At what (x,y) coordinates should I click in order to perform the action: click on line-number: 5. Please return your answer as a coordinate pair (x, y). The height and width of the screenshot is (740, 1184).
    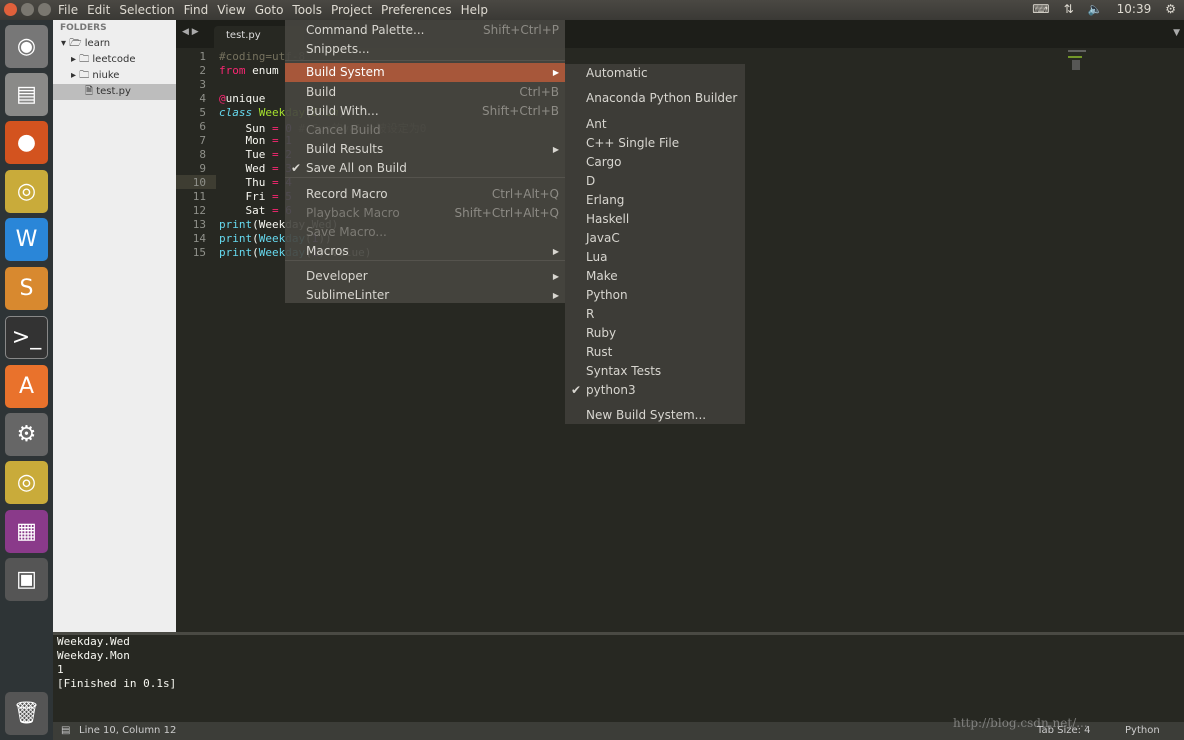
    Looking at the image, I should click on (202, 112).